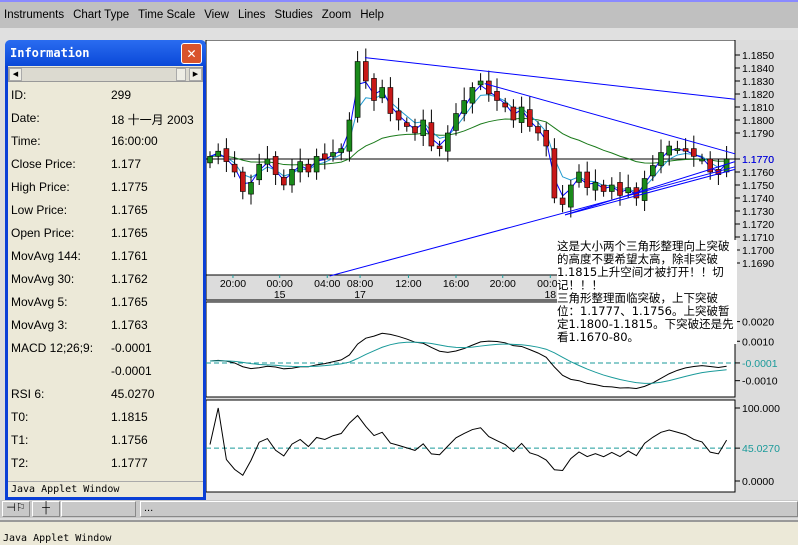  I want to click on info-label: MovAvg 30:, so click(43, 279).